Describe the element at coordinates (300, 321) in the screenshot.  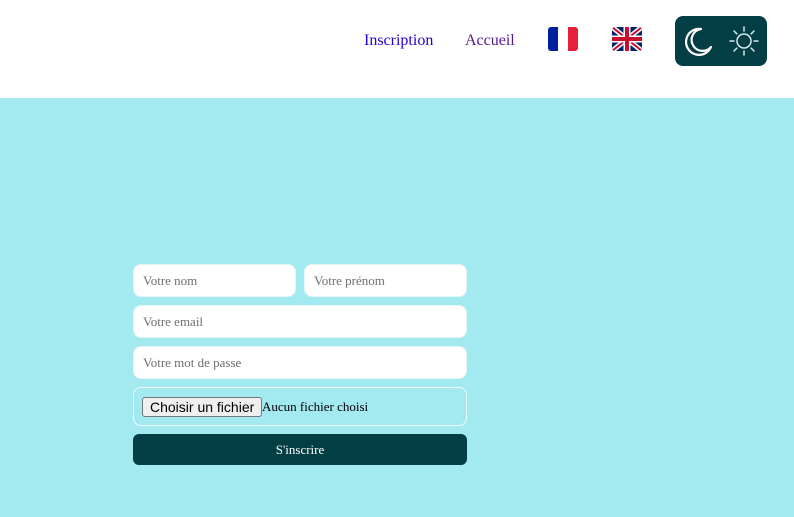
I see `email-input` at that location.